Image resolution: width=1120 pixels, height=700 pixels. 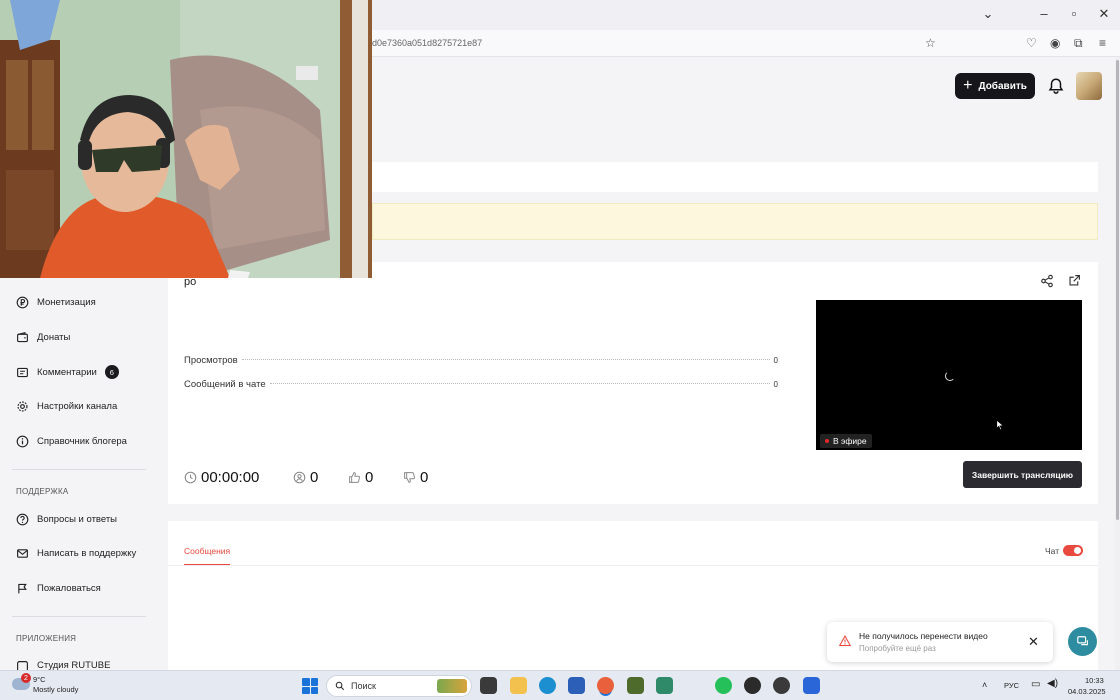 I want to click on bell-icon, so click(x=1056, y=86).